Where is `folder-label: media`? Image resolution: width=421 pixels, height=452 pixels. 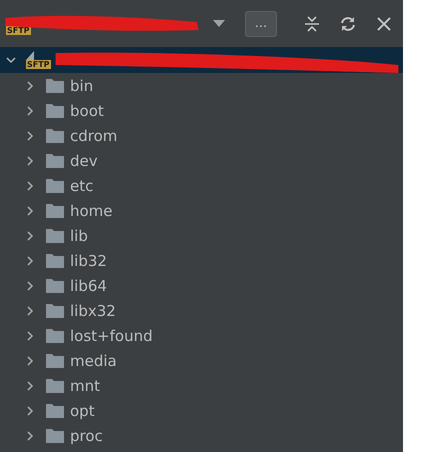 folder-label: media is located at coordinates (93, 361).